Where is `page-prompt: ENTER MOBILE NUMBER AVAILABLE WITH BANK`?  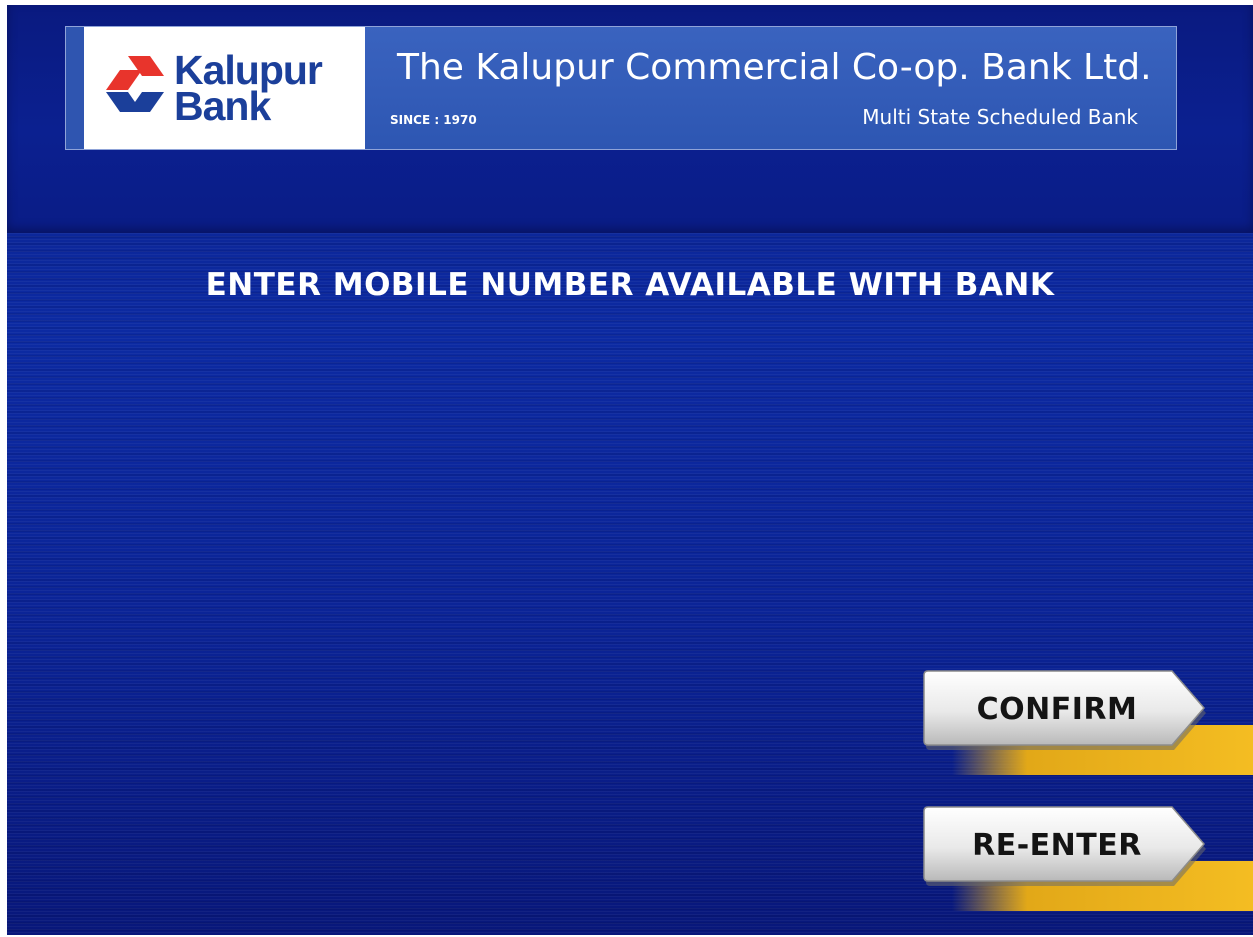 page-prompt: ENTER MOBILE NUMBER AVAILABLE WITH BANK is located at coordinates (630, 285).